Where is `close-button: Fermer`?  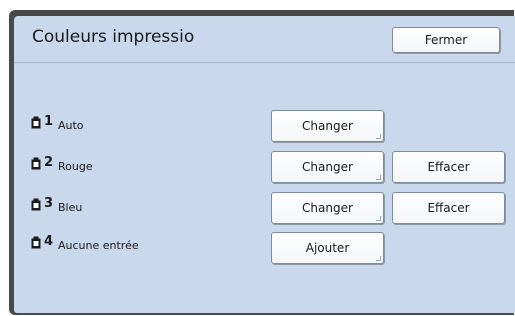 close-button: Fermer is located at coordinates (446, 40).